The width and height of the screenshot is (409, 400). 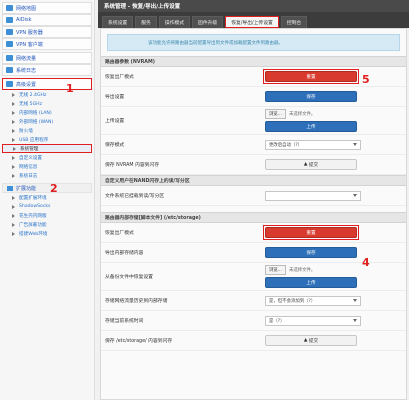 I want to click on storage-factory-label: 恢复出厂模式, so click(x=119, y=233).